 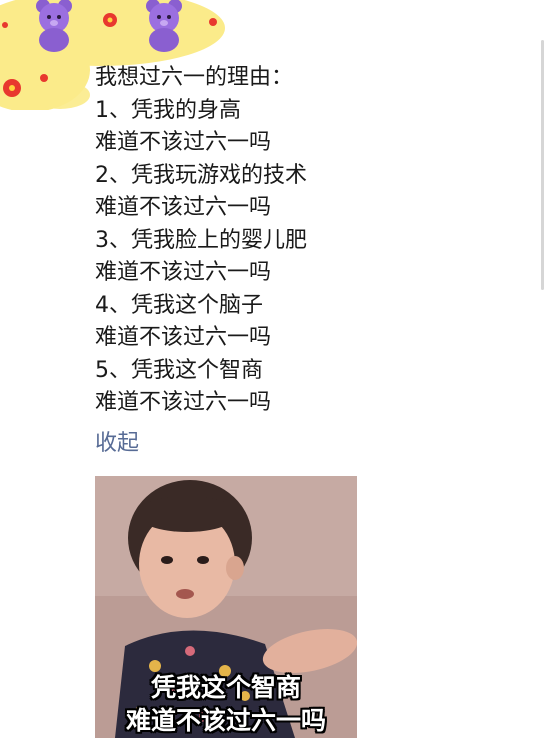 What do you see at coordinates (117, 444) in the screenshot?
I see `collapse-link: 收起` at bounding box center [117, 444].